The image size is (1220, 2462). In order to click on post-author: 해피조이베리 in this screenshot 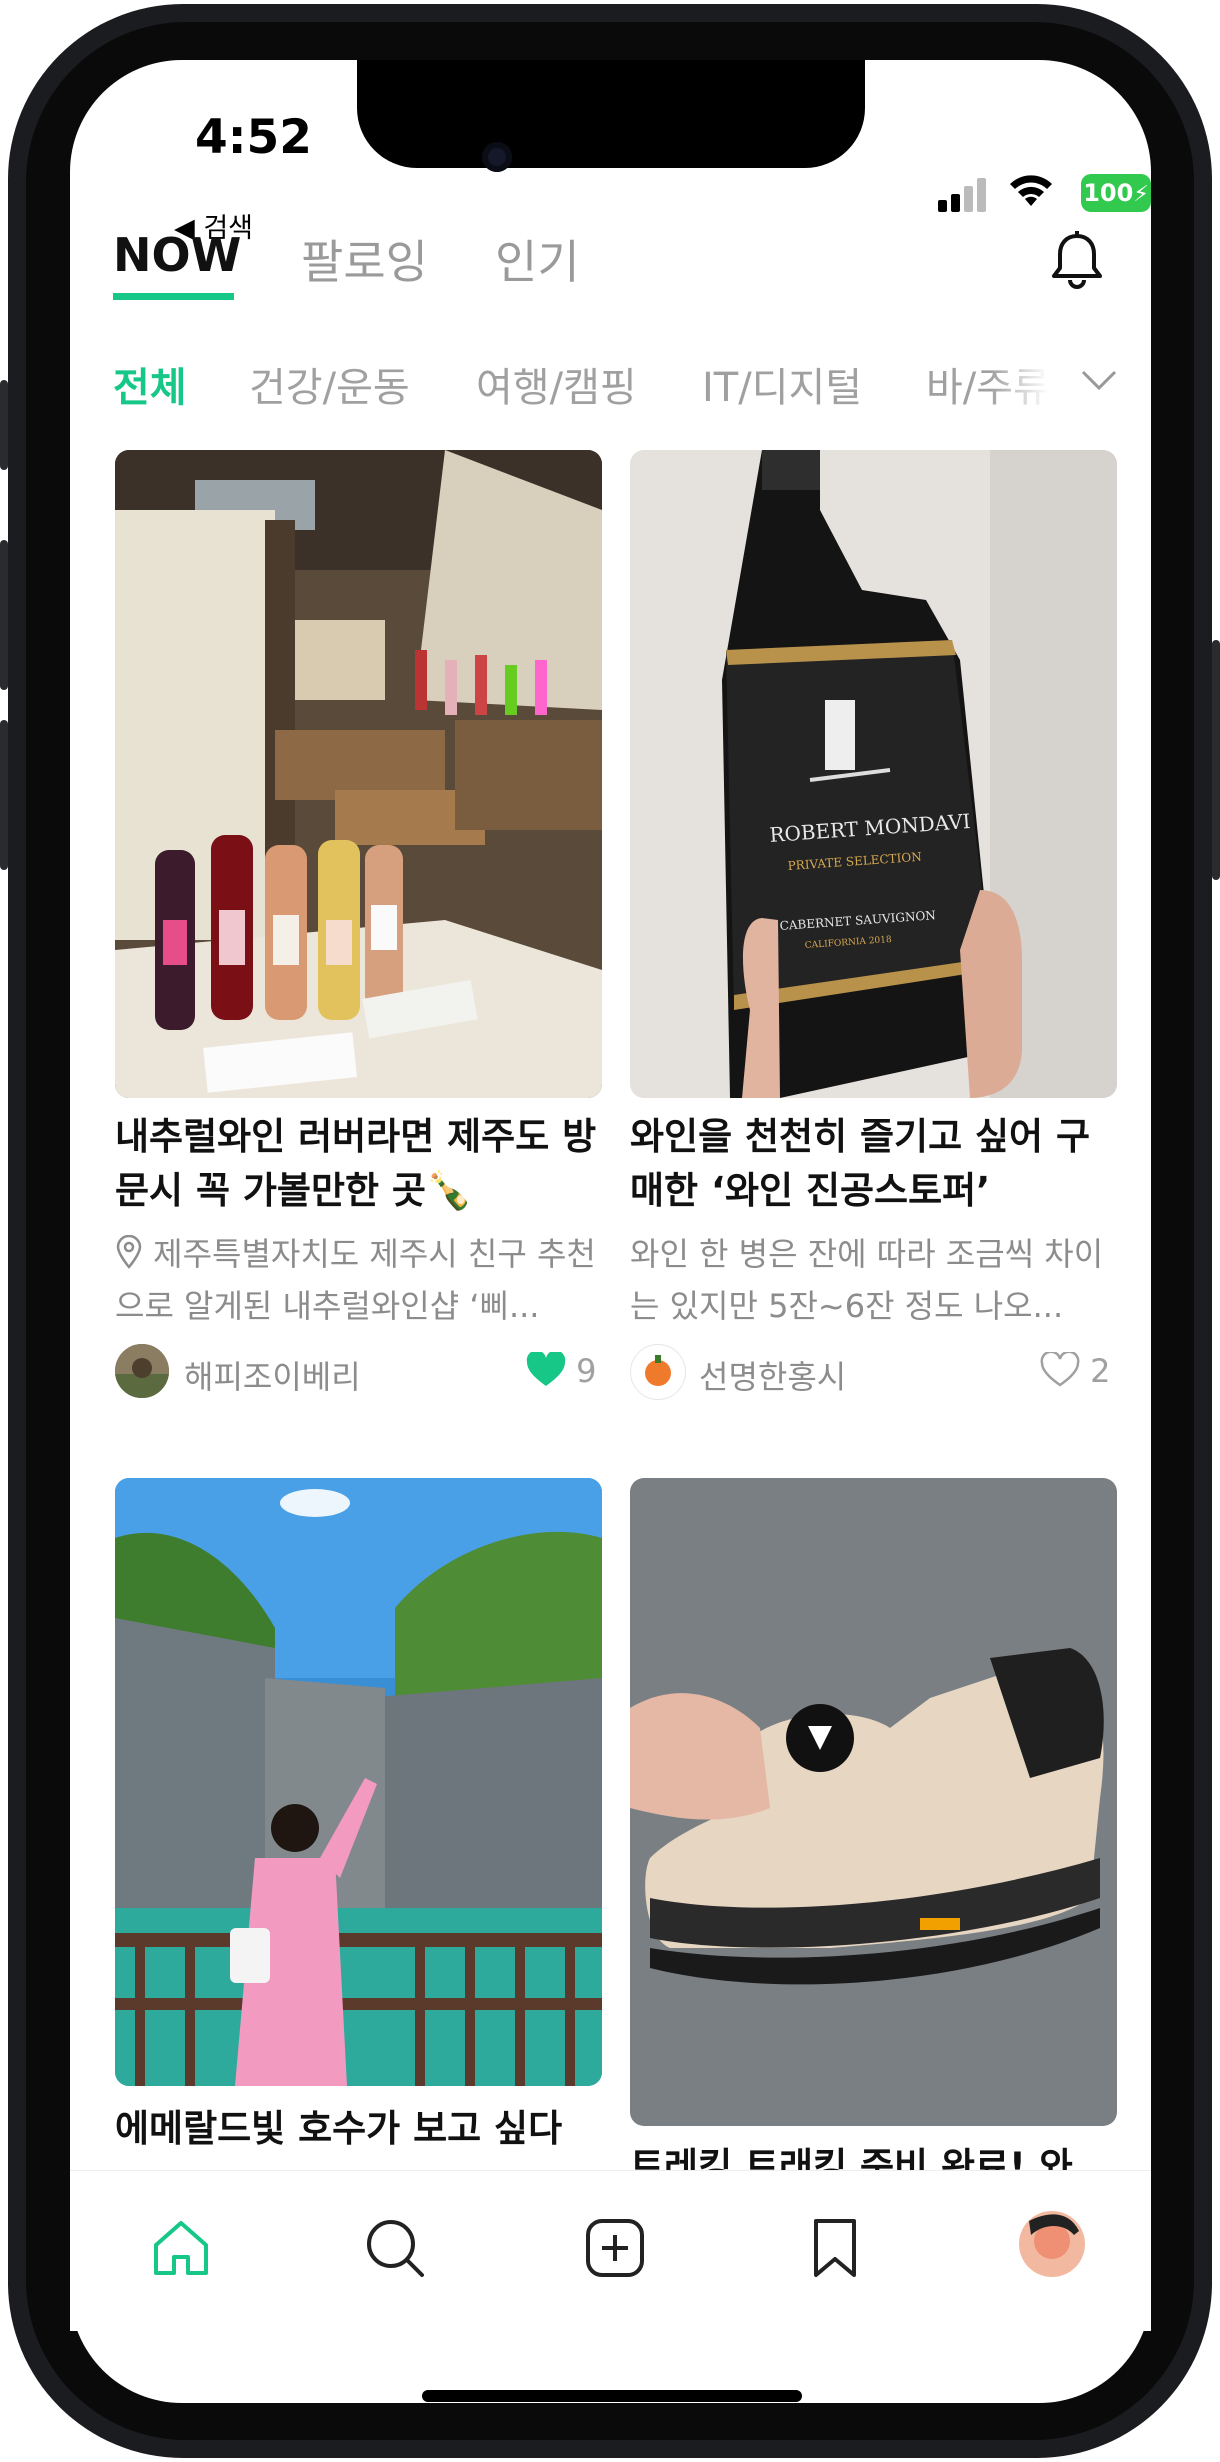, I will do `click(272, 1375)`.